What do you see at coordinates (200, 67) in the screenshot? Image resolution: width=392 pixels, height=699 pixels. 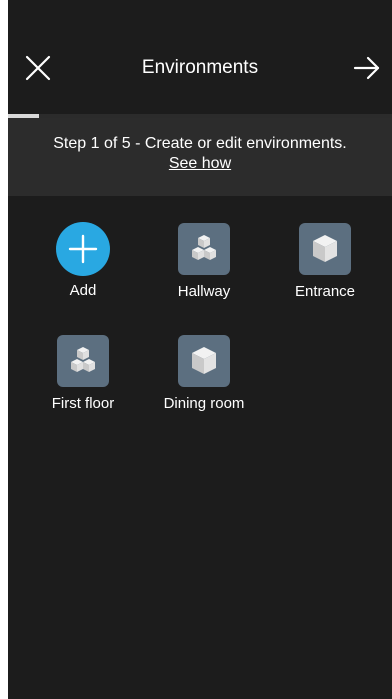 I see `page-title: Environments` at bounding box center [200, 67].